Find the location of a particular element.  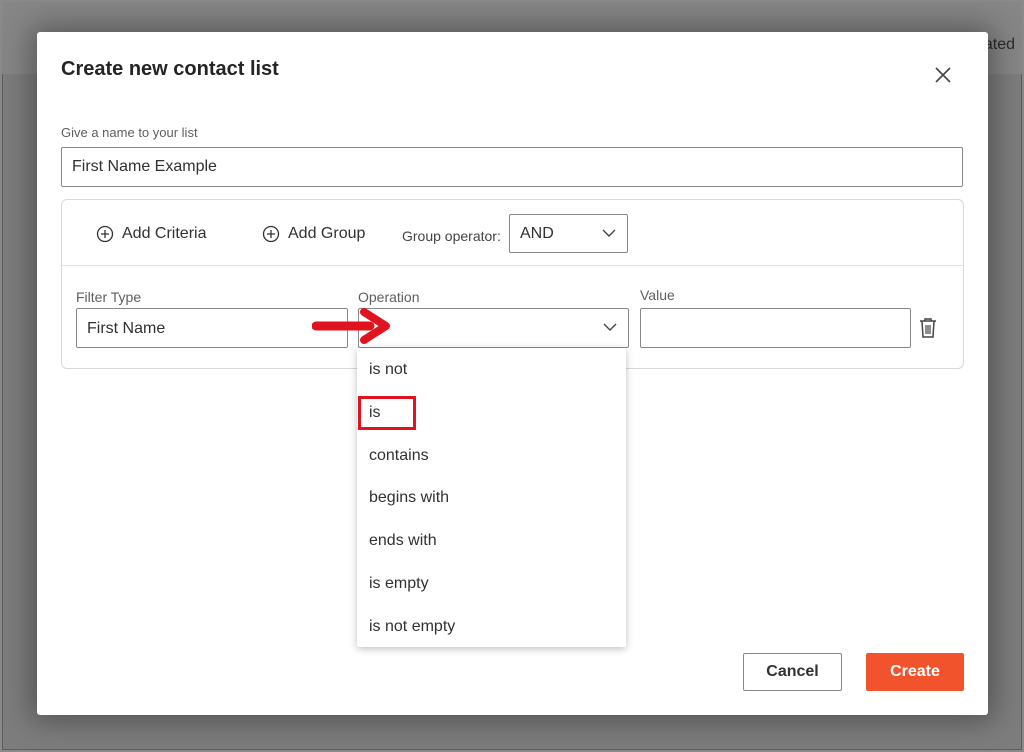

group-operator-label: Group operator: is located at coordinates (451, 236).